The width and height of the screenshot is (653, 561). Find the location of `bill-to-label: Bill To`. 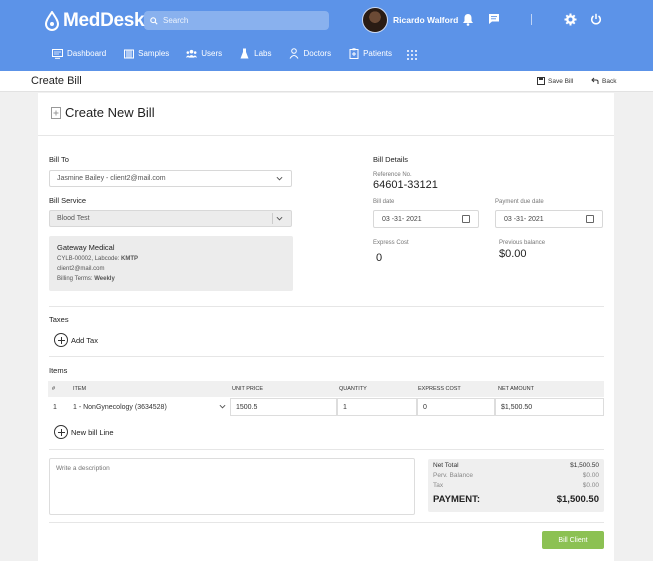

bill-to-label: Bill To is located at coordinates (59, 159).